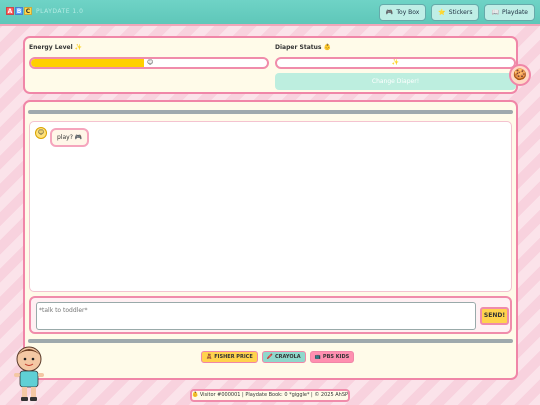 The image size is (540, 405). I want to click on toddler-mascot-icon, so click(29, 373).